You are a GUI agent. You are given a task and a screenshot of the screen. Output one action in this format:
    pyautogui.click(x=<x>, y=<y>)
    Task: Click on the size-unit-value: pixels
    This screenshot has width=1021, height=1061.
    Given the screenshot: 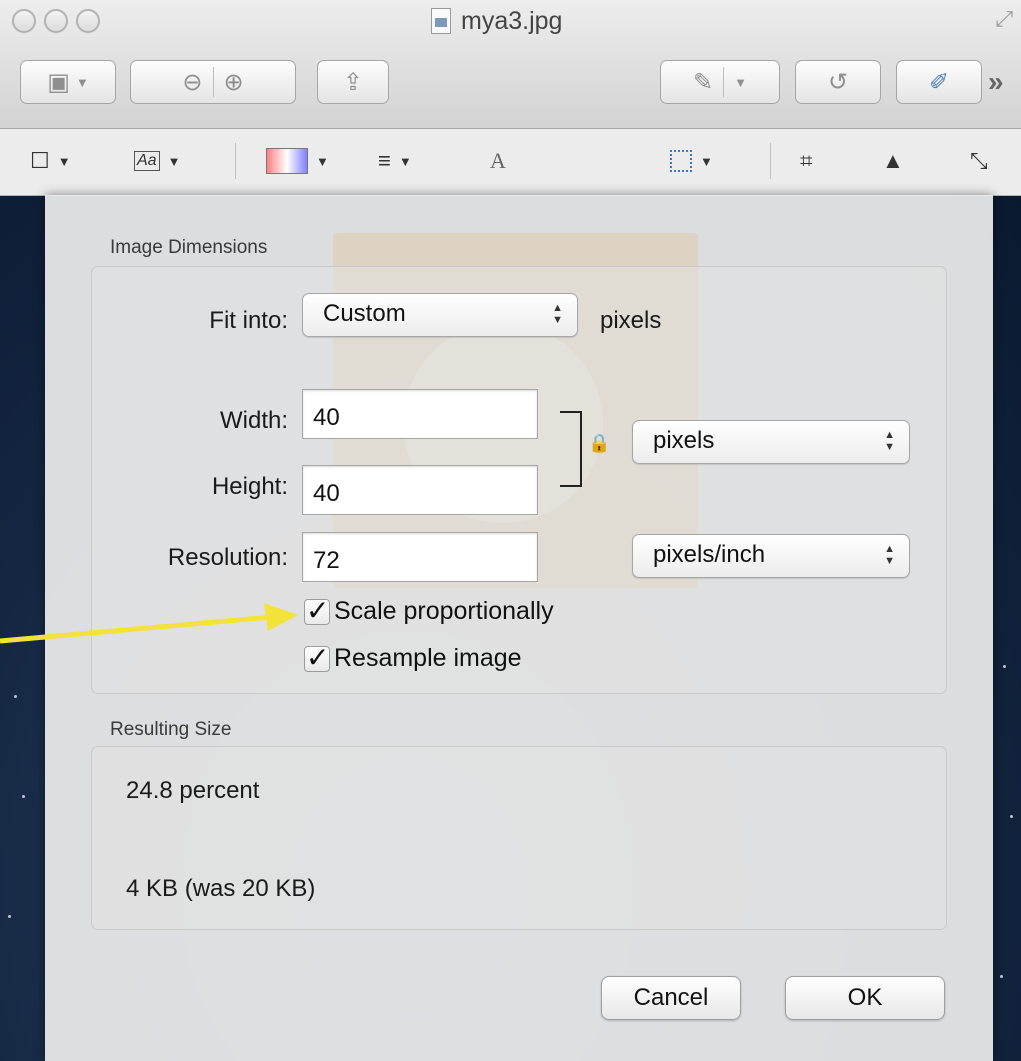 What is the action you would take?
    pyautogui.click(x=684, y=440)
    